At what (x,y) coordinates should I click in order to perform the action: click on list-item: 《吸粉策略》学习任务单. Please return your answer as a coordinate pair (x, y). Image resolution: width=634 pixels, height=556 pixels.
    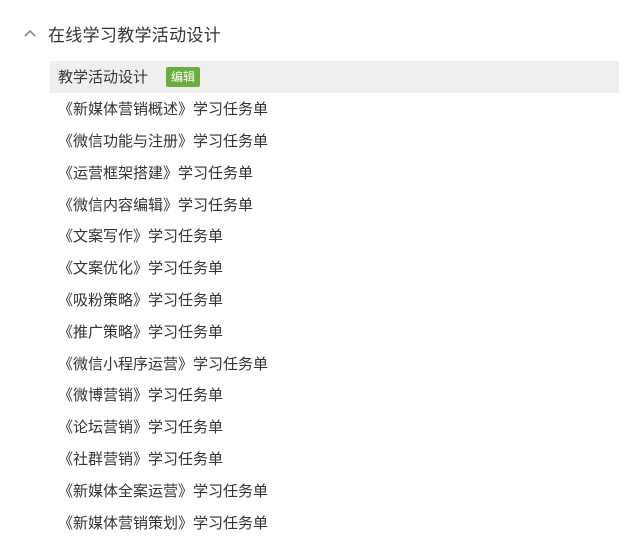
    Looking at the image, I should click on (334, 300).